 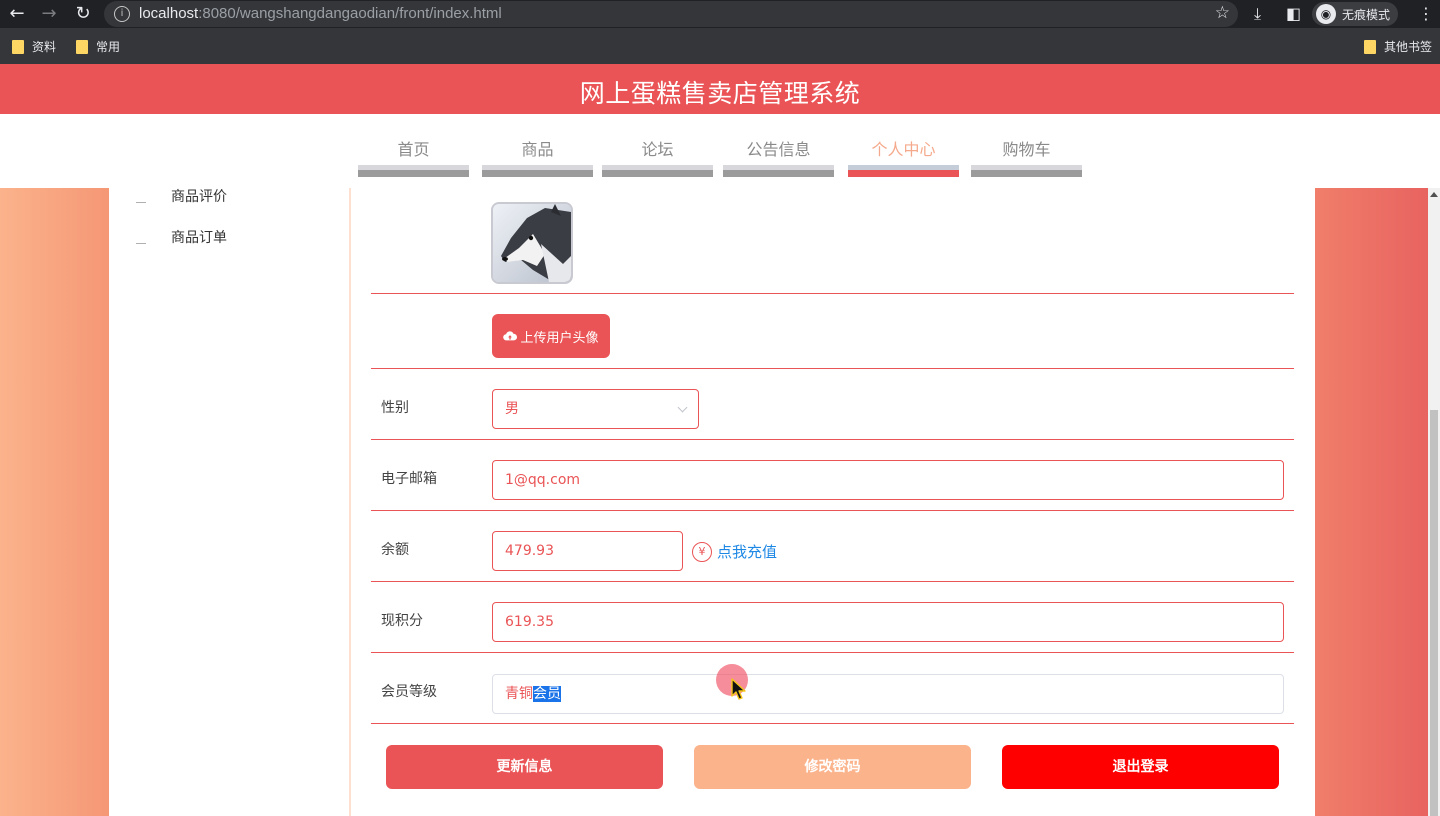 What do you see at coordinates (409, 479) in the screenshot?
I see `email-label: 电子邮箱` at bounding box center [409, 479].